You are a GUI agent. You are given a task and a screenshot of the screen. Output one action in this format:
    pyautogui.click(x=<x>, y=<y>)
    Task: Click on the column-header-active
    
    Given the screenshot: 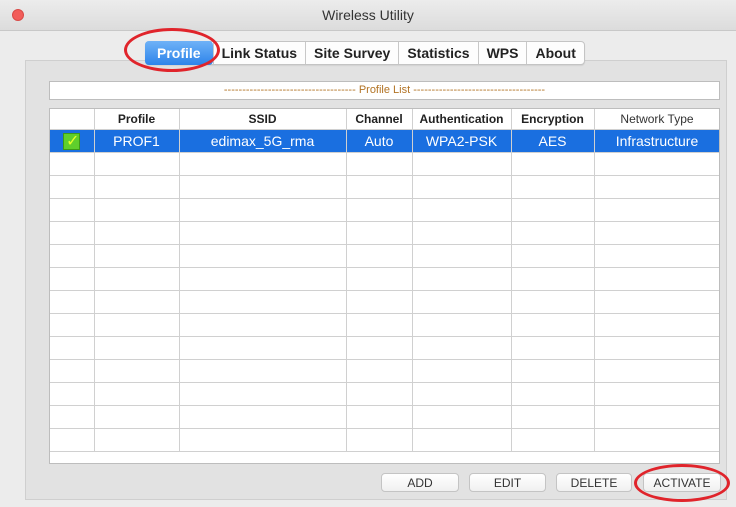 What is the action you would take?
    pyautogui.click(x=72, y=119)
    